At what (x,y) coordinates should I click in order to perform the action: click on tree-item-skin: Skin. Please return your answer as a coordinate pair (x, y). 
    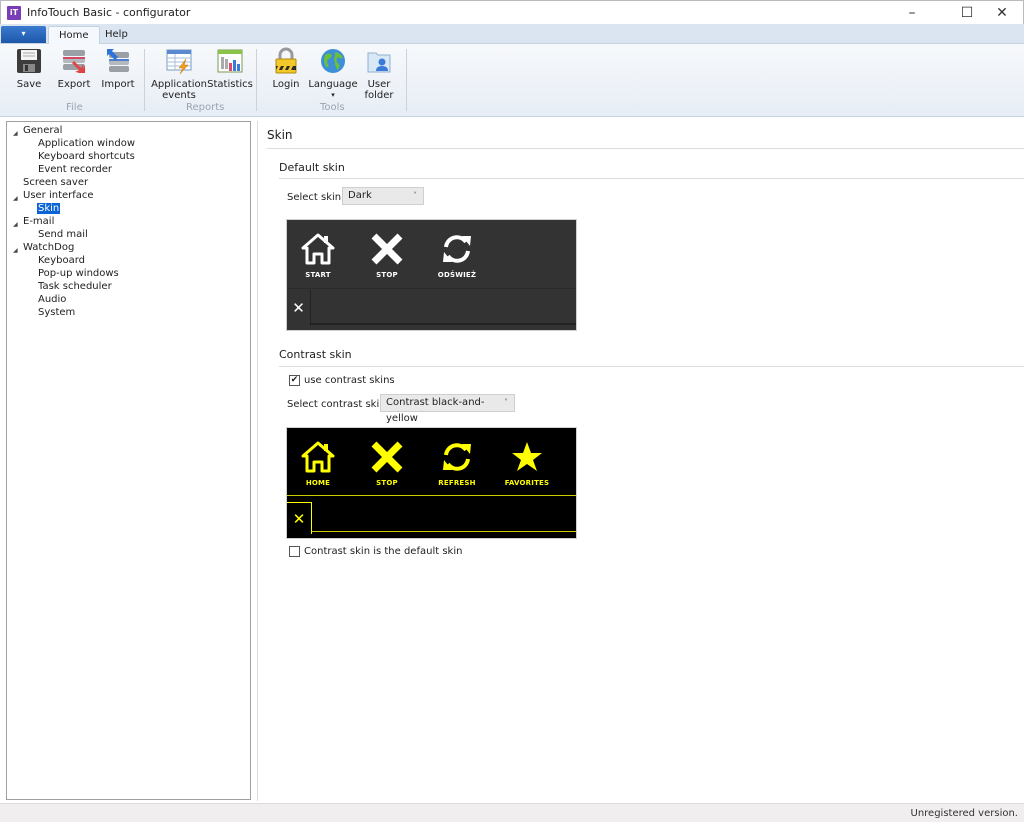
    Looking at the image, I should click on (49, 208).